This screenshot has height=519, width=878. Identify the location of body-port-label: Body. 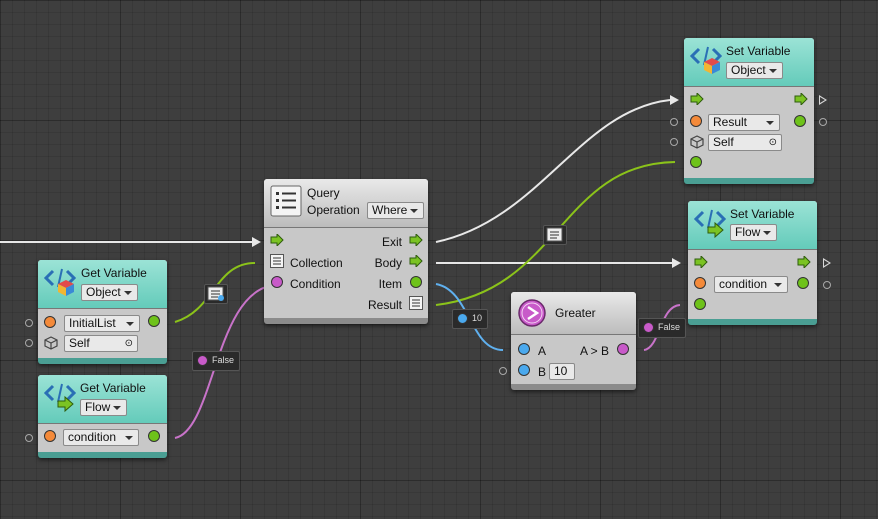
(388, 263).